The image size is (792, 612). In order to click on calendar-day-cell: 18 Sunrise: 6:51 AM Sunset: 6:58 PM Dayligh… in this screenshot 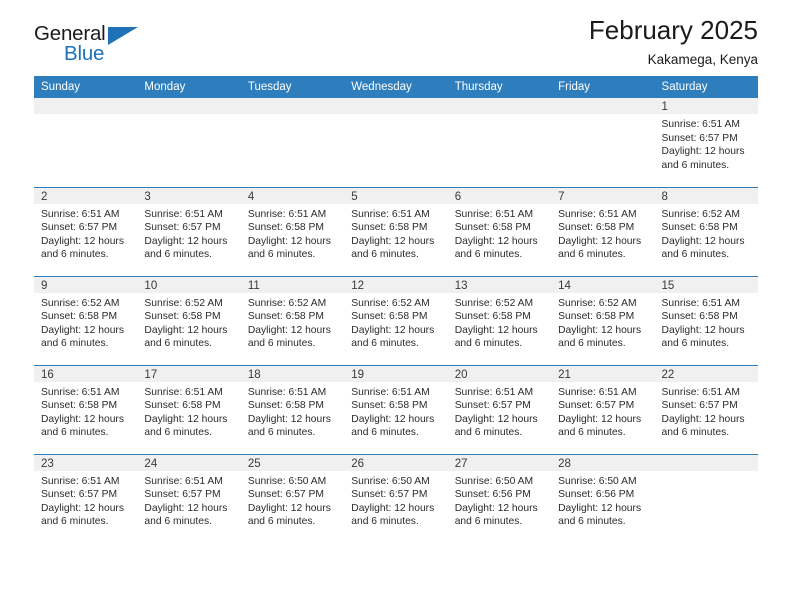, I will do `click(292, 409)`.